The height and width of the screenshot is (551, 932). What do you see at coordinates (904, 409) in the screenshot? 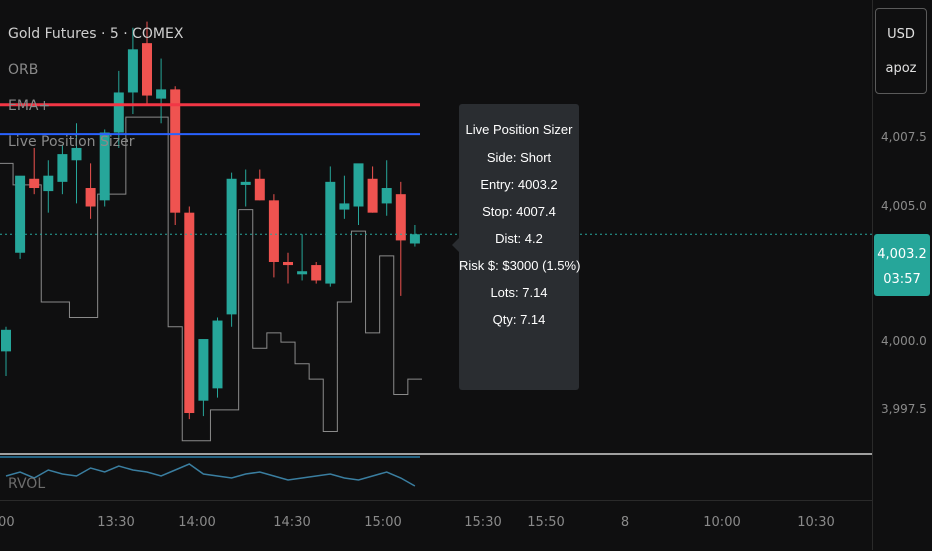
I see `price-tick: 3,997.5` at bounding box center [904, 409].